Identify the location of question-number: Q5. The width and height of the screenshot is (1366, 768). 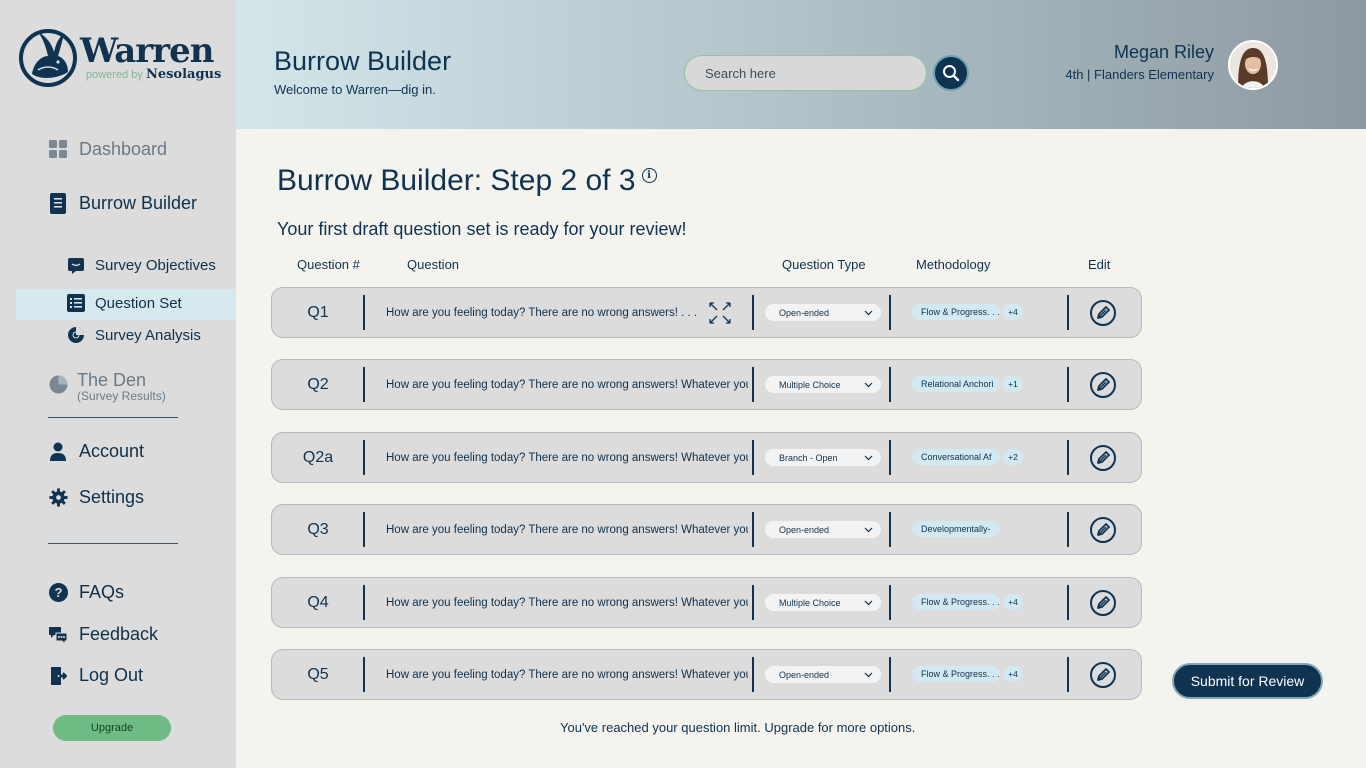
(318, 674).